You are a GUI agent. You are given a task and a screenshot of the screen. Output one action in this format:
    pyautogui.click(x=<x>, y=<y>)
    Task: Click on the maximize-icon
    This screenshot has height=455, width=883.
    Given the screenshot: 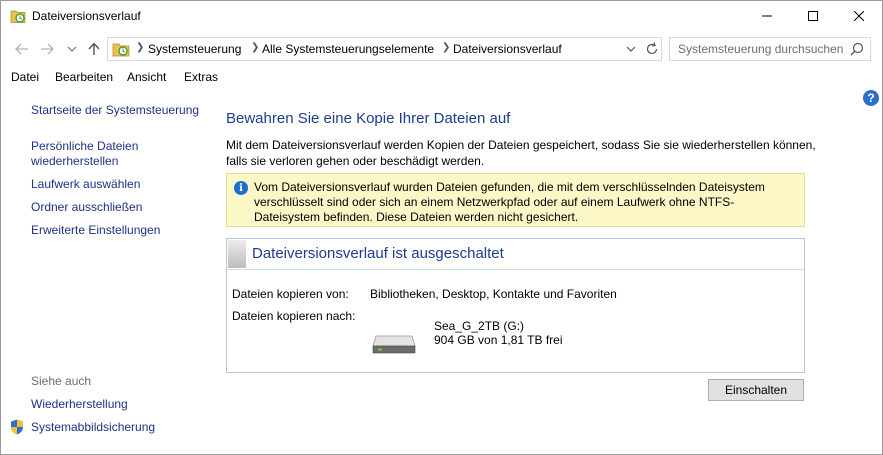 What is the action you would take?
    pyautogui.click(x=813, y=16)
    